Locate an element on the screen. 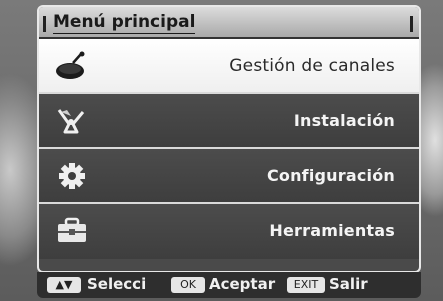 Image resolution: width=443 pixels, height=301 pixels. page-title: Menú principal is located at coordinates (124, 23).